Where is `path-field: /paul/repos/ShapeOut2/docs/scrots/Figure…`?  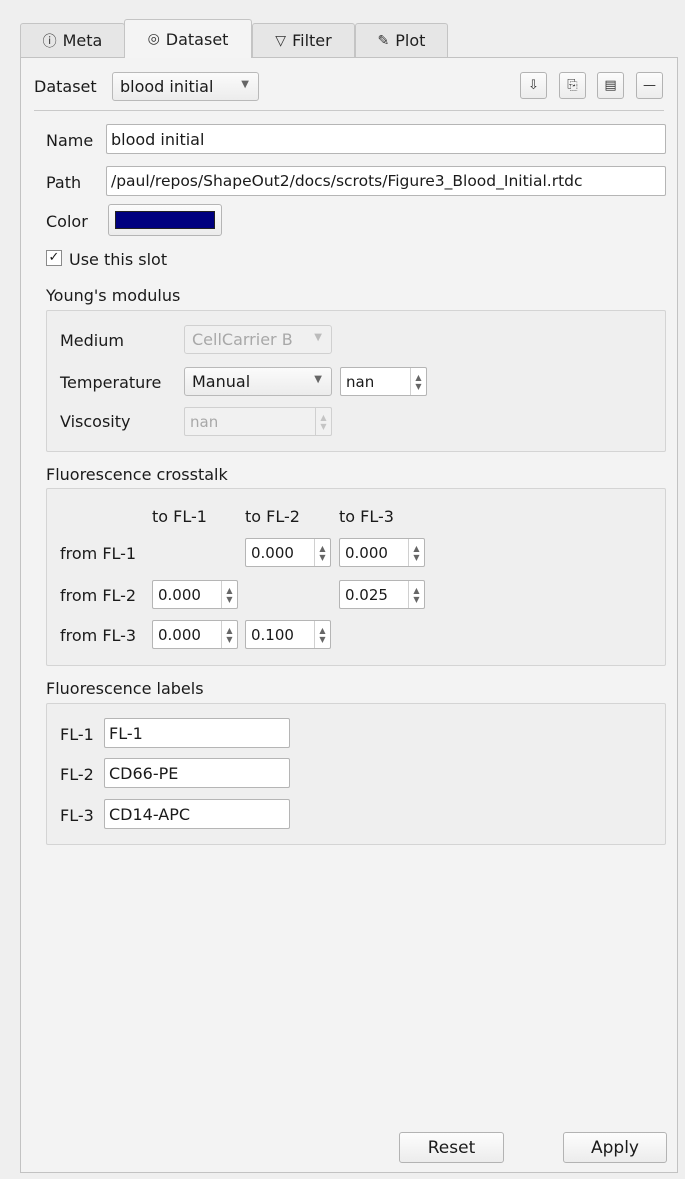 path-field: /paul/repos/ShapeOut2/docs/scrots/Figure… is located at coordinates (386, 181).